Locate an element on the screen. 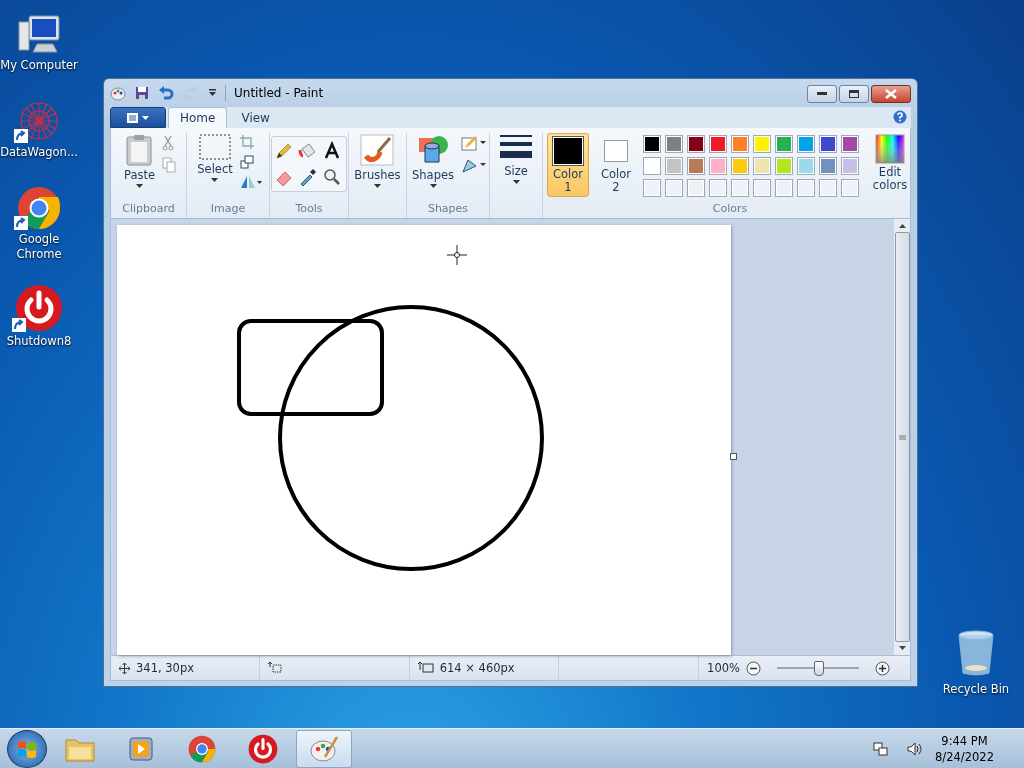  chrome-logo-icon is located at coordinates (39, 208).